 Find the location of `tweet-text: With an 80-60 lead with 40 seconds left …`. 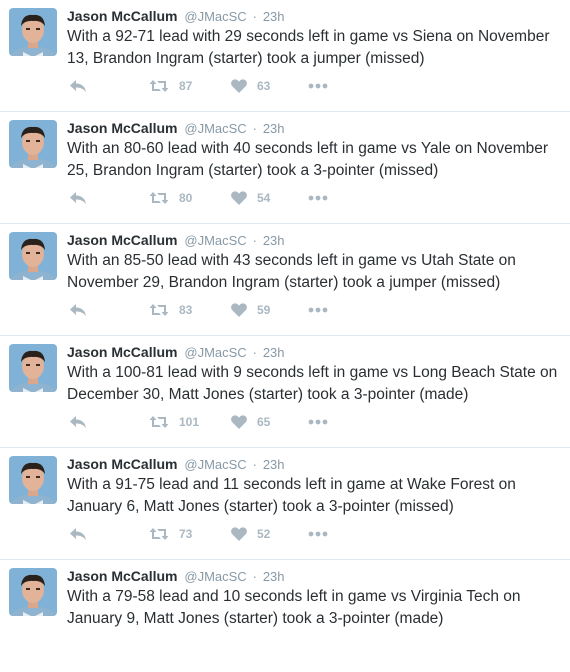

tweet-text: With an 80-60 lead with 40 seconds left … is located at coordinates (308, 159).